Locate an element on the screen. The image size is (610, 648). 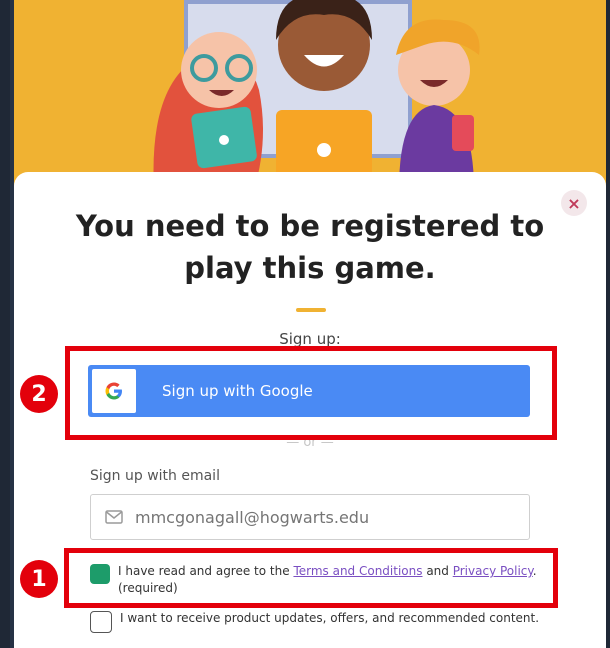
mail-icon is located at coordinates (114, 517).